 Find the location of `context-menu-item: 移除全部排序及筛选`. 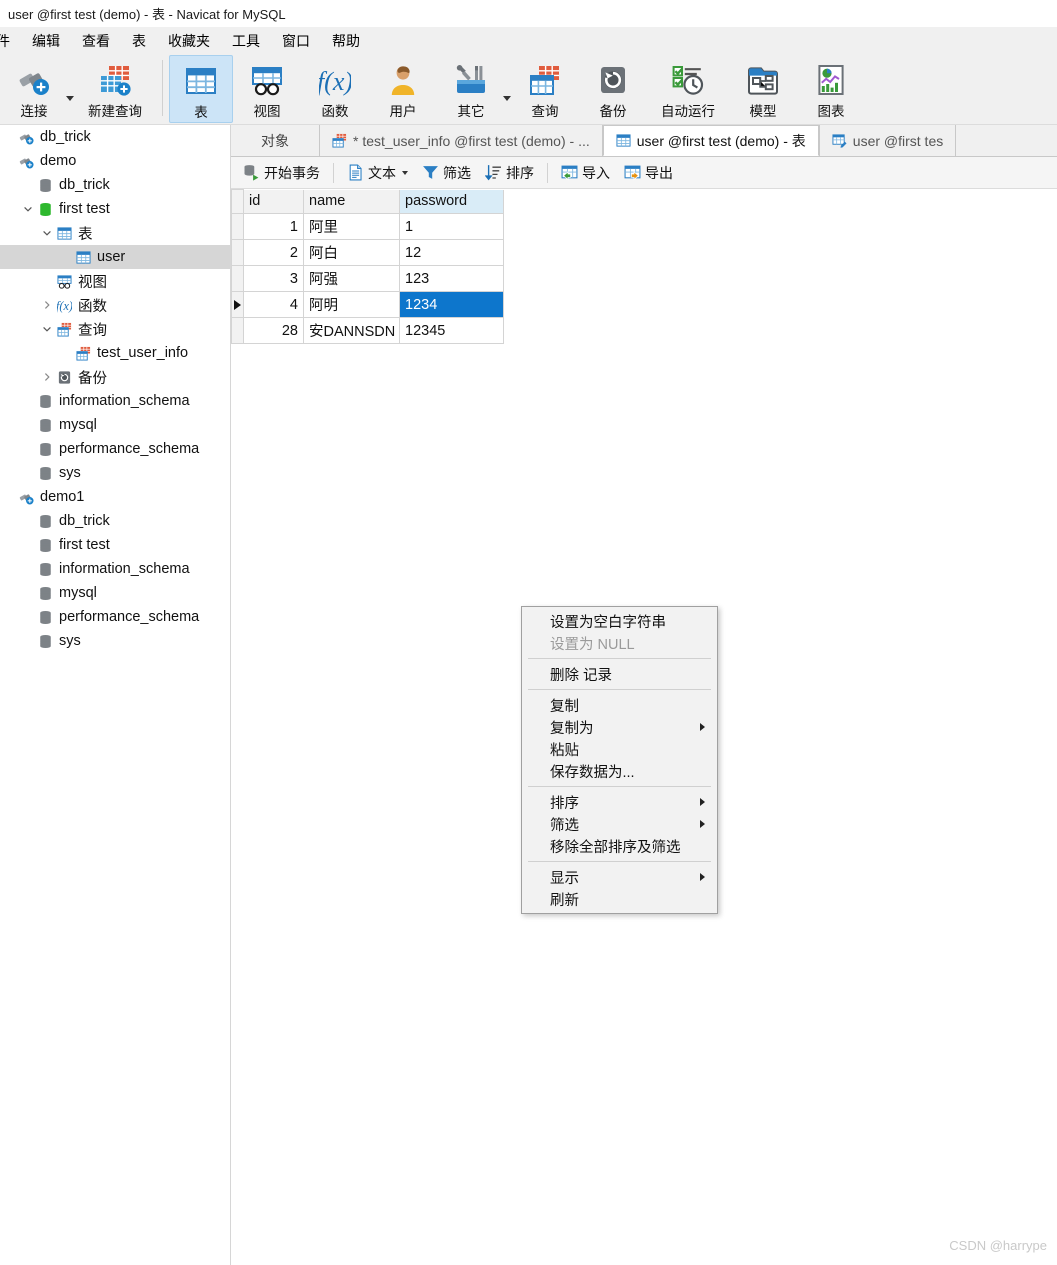

context-menu-item: 移除全部排序及筛选 is located at coordinates (619, 846).